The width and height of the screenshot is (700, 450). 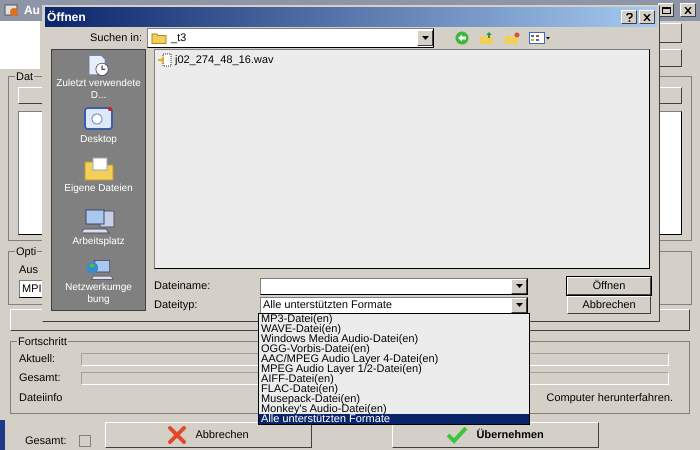 What do you see at coordinates (394, 319) in the screenshot?
I see `file-type-option: MP3-Datei(en)` at bounding box center [394, 319].